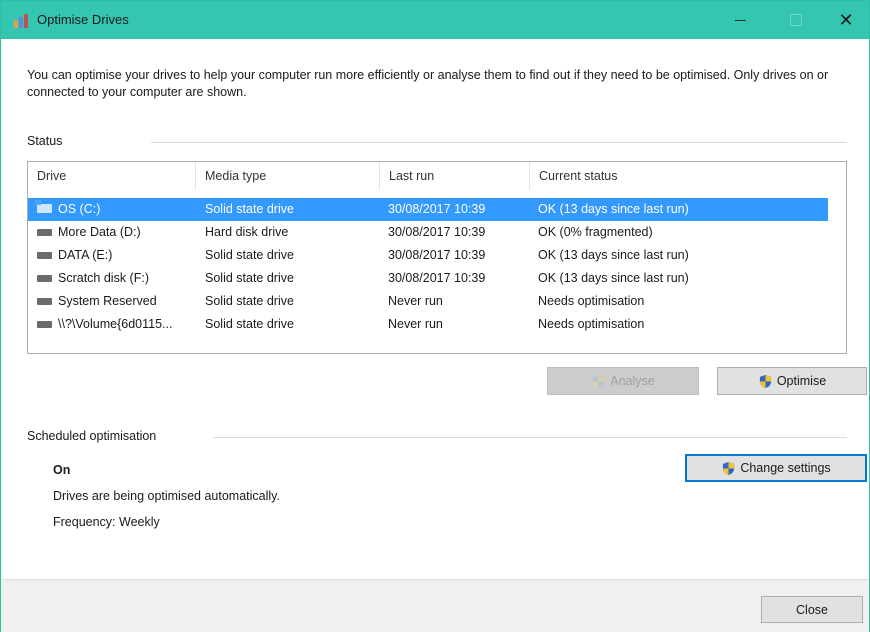 This screenshot has width=870, height=632. Describe the element at coordinates (247, 232) in the screenshot. I see `media-type: Hard disk drive` at that location.